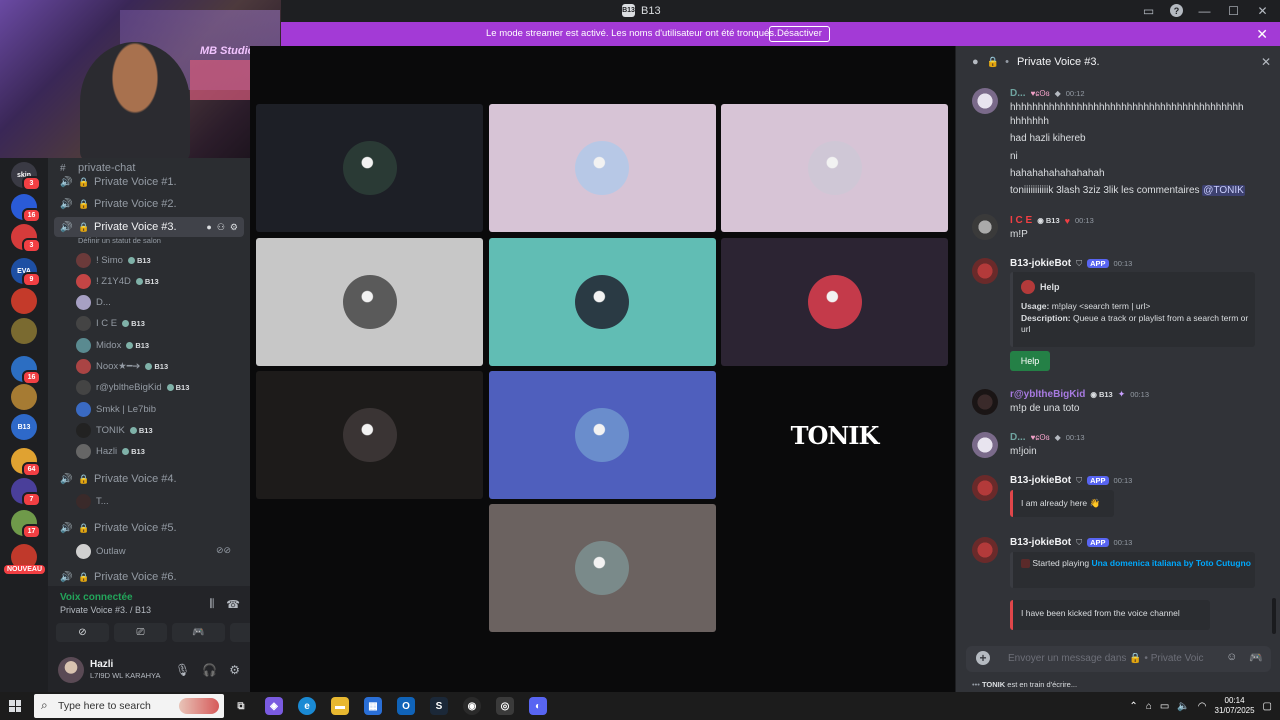 The height and width of the screenshot is (720, 1280). I want to click on emoji-icon: ☺, so click(1231, 657).